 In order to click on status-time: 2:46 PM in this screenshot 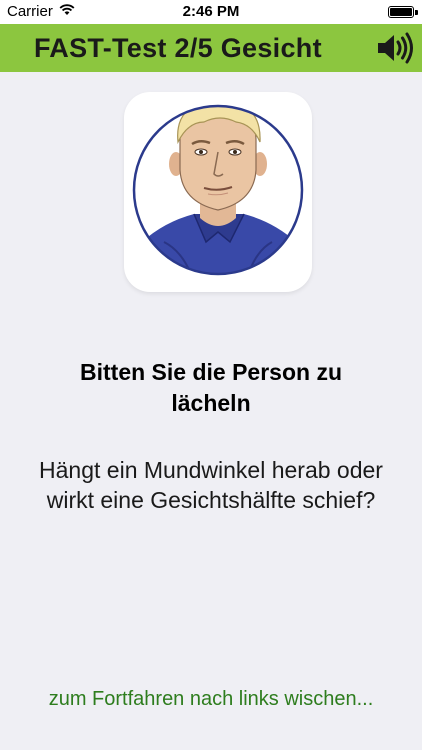, I will do `click(211, 11)`.